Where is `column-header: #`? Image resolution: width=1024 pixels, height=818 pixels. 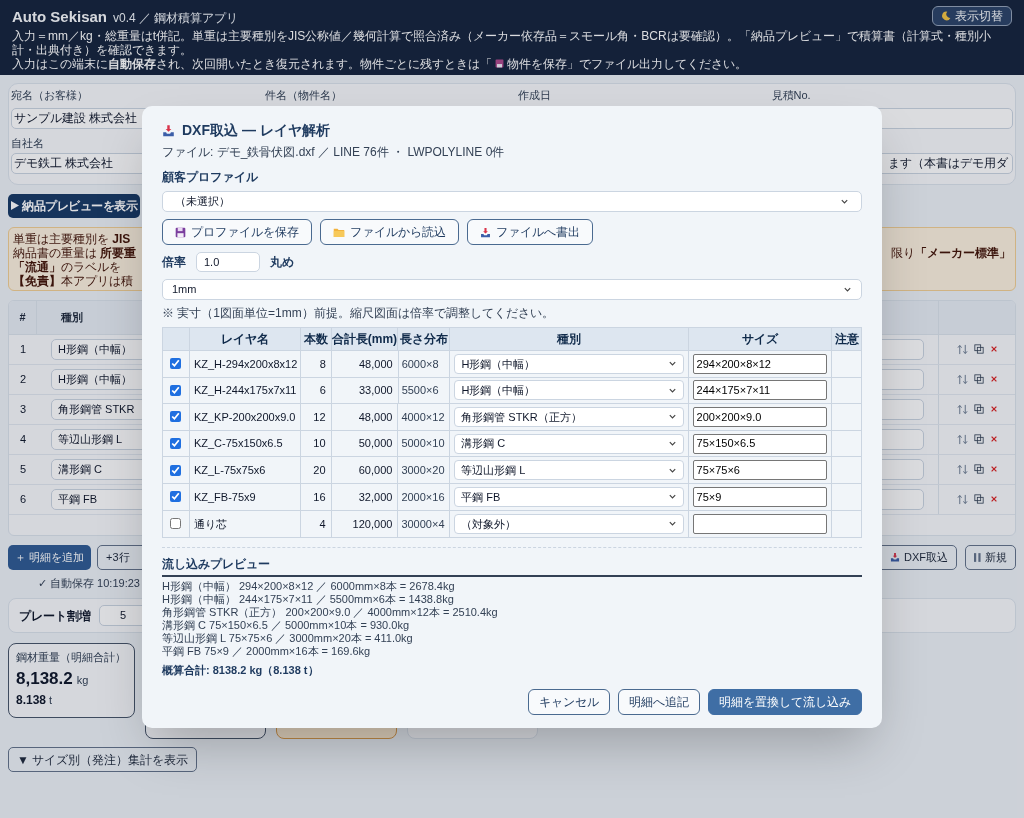 column-header: # is located at coordinates (23, 317).